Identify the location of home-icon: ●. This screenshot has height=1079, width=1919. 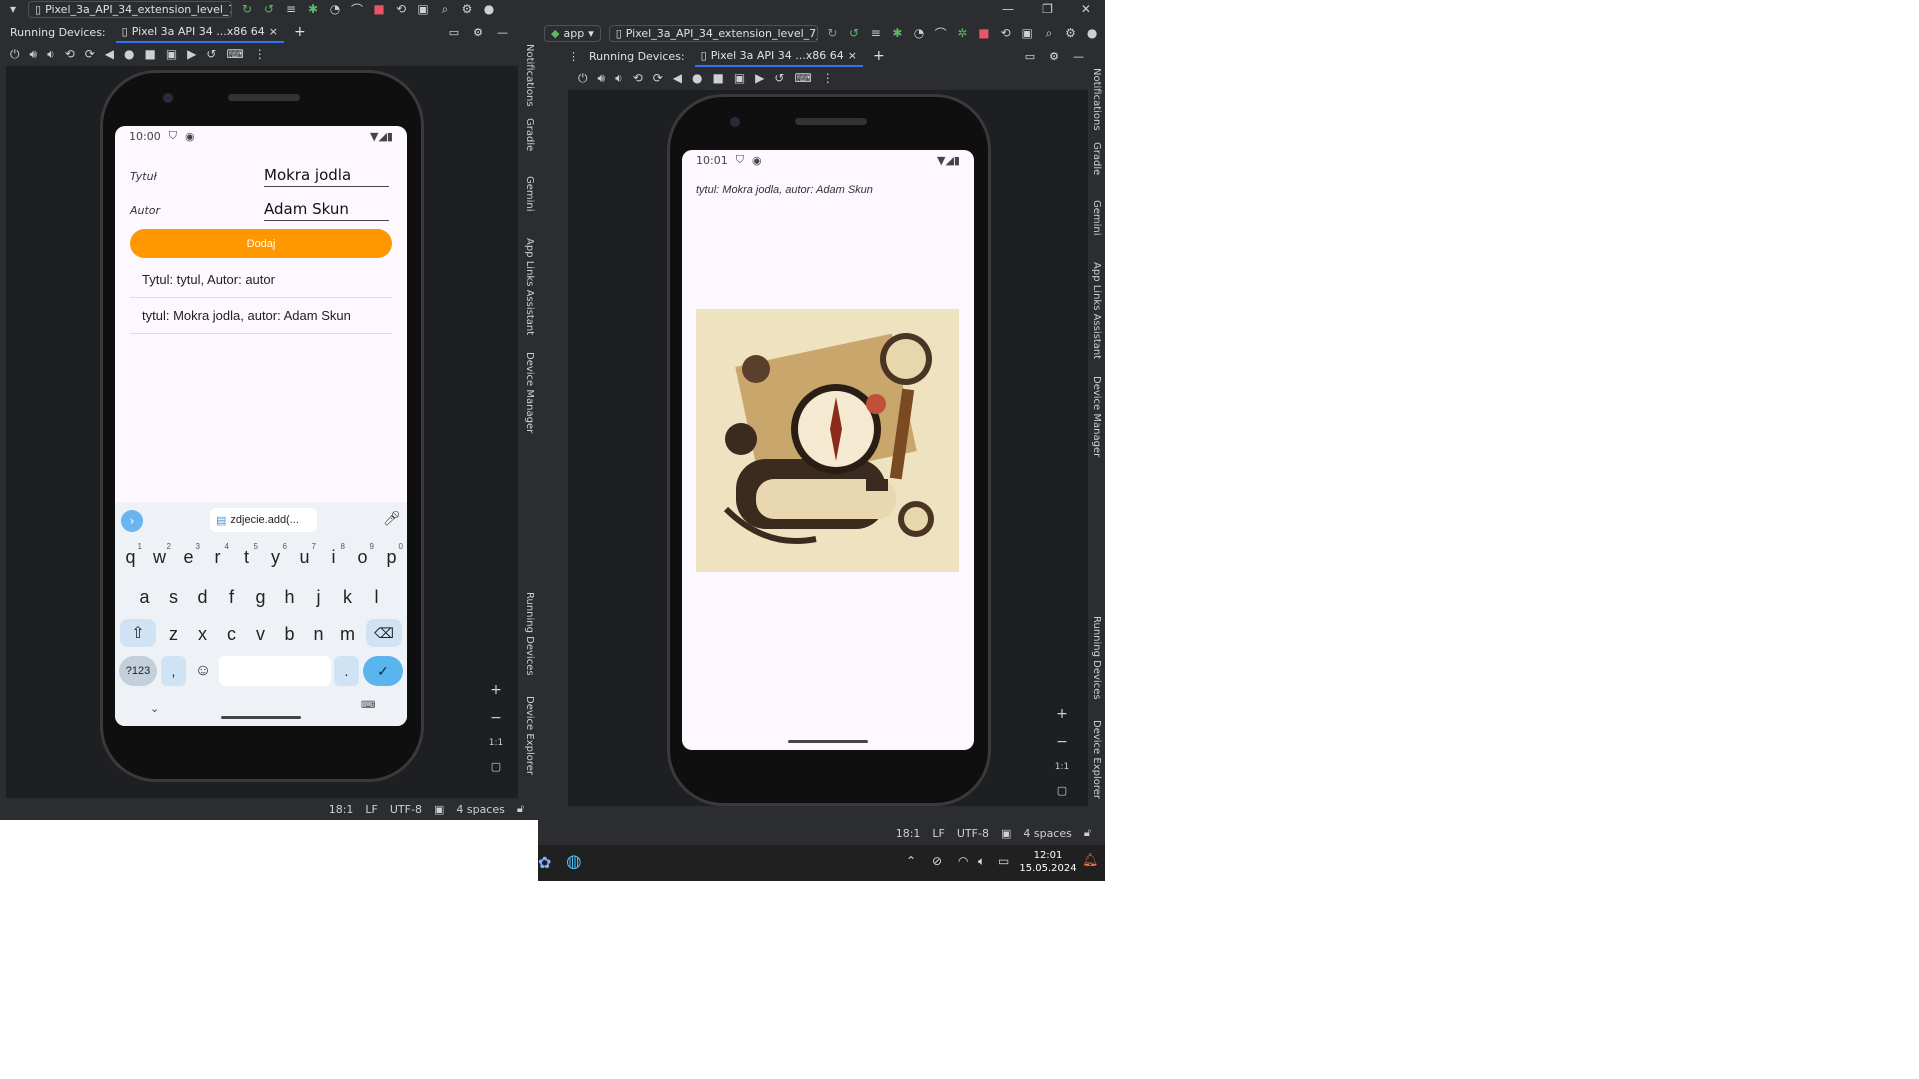
(129, 54).